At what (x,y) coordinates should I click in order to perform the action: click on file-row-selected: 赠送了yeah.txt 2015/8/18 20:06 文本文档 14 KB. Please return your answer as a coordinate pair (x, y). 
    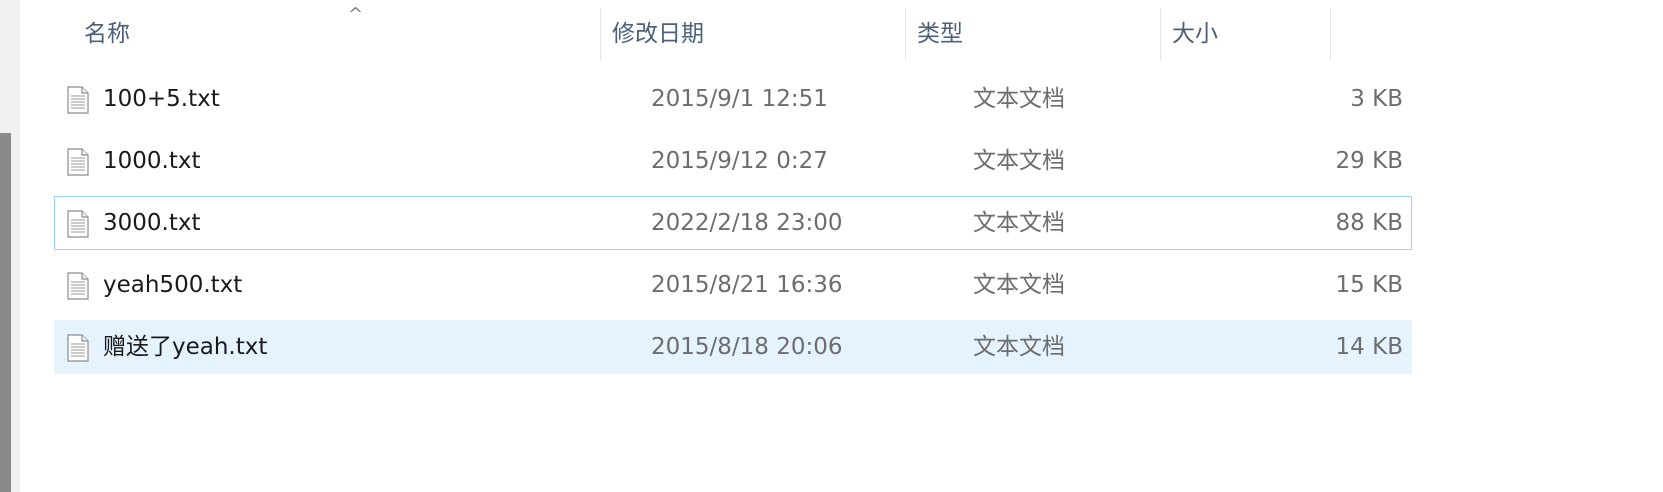
    Looking at the image, I should click on (733, 347).